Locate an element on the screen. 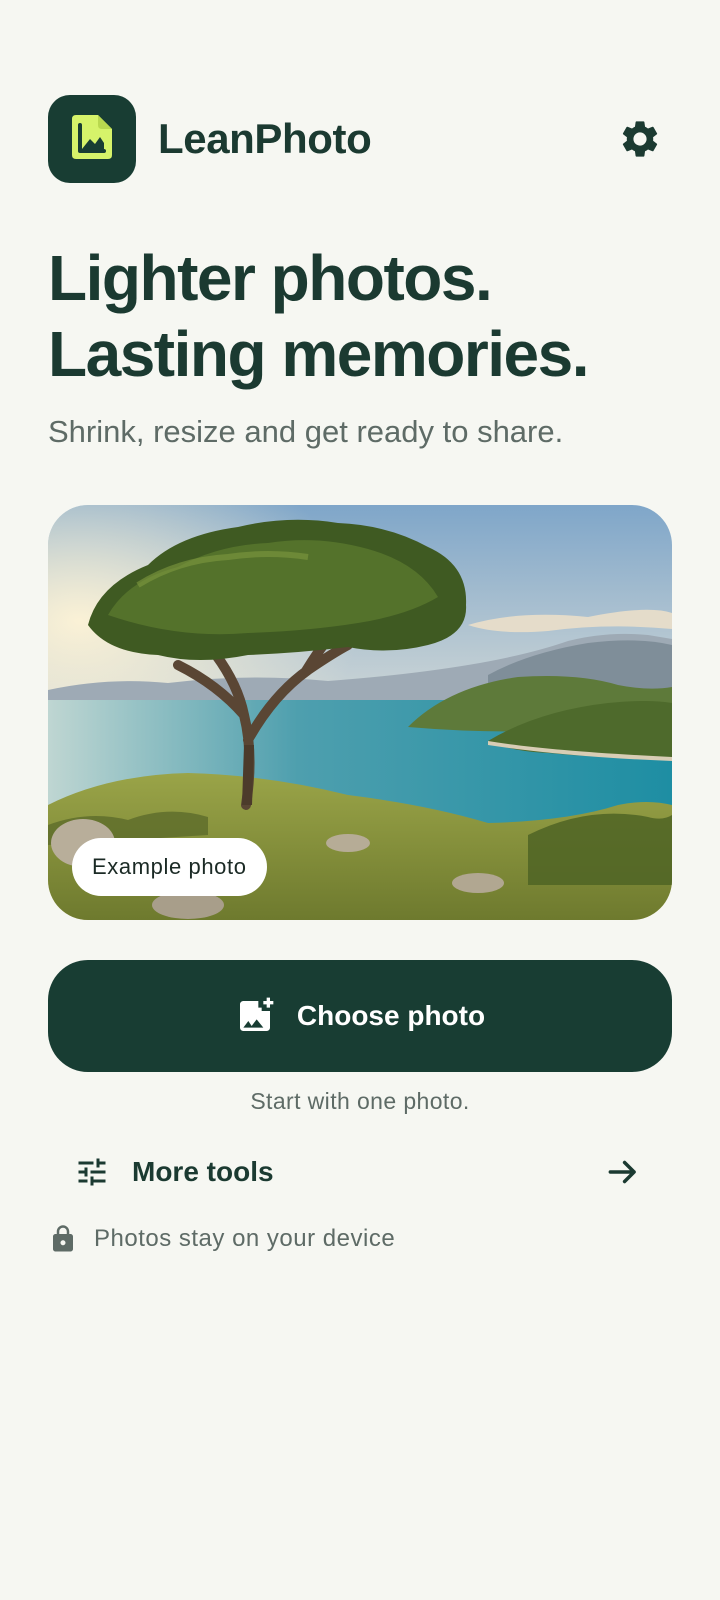 This screenshot has height=1600, width=720. add-photo-icon is located at coordinates (256, 1014).